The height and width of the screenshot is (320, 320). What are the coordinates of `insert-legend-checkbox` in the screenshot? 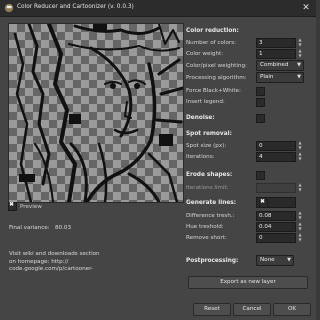 It's located at (260, 102).